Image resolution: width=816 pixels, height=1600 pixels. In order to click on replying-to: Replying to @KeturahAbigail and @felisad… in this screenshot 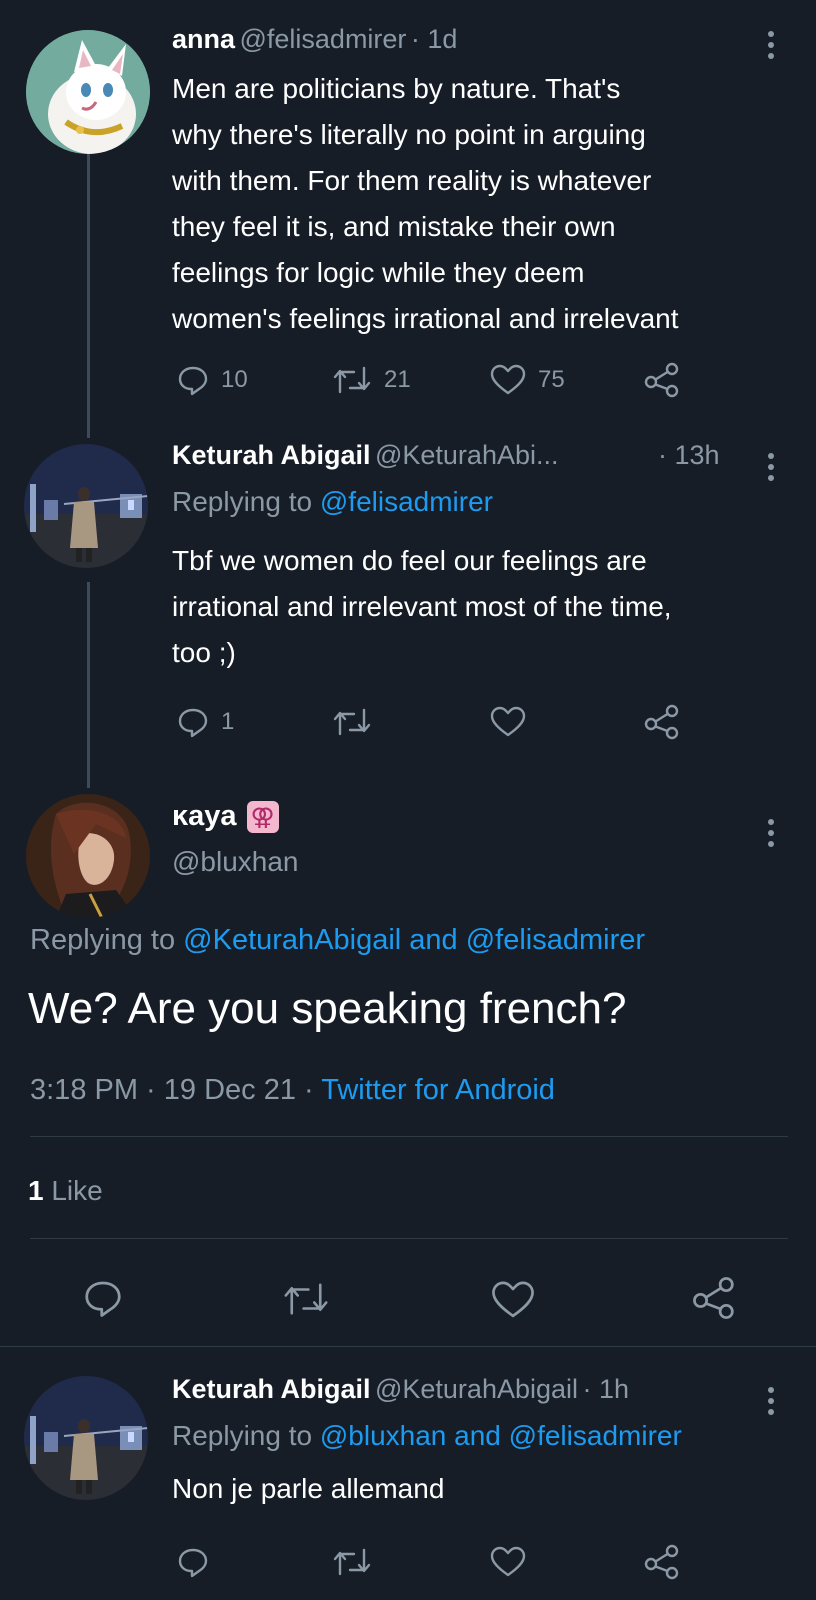, I will do `click(337, 940)`.